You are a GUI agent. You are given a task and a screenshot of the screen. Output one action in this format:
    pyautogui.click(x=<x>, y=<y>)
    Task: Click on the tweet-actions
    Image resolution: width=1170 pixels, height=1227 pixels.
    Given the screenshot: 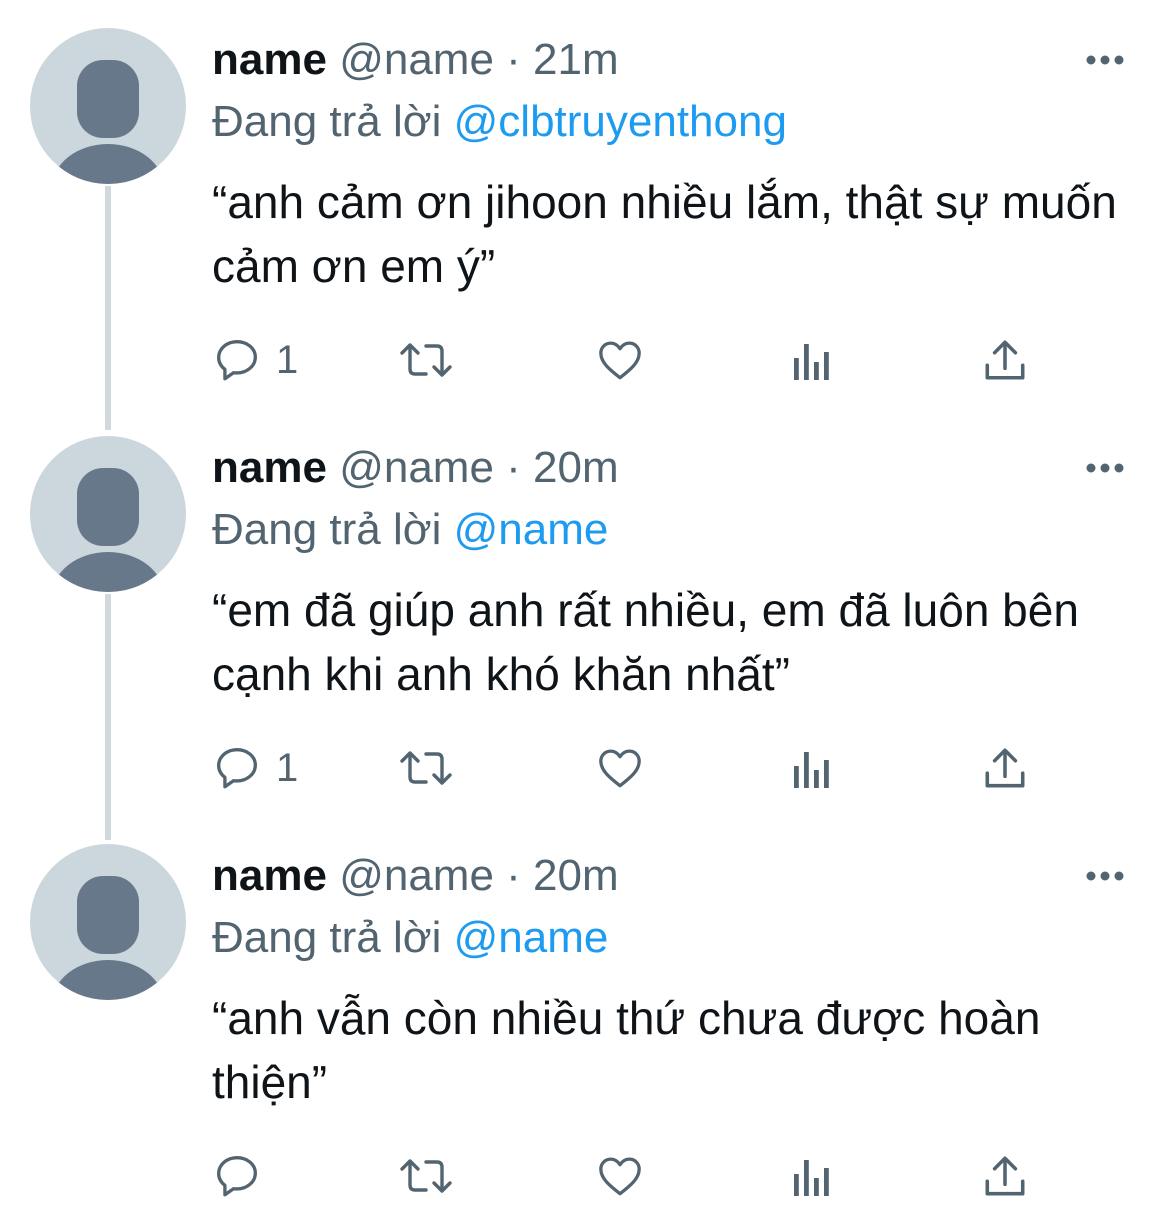 What is the action you would take?
    pyautogui.click(x=632, y=1176)
    